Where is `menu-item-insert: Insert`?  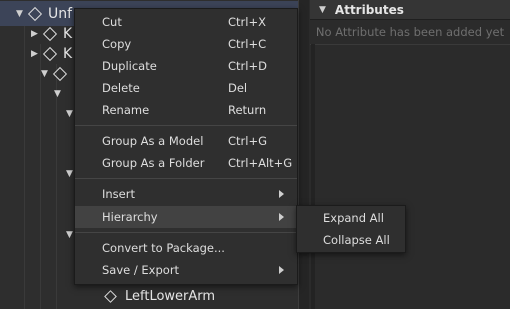 menu-item-insert: Insert is located at coordinates (186, 194).